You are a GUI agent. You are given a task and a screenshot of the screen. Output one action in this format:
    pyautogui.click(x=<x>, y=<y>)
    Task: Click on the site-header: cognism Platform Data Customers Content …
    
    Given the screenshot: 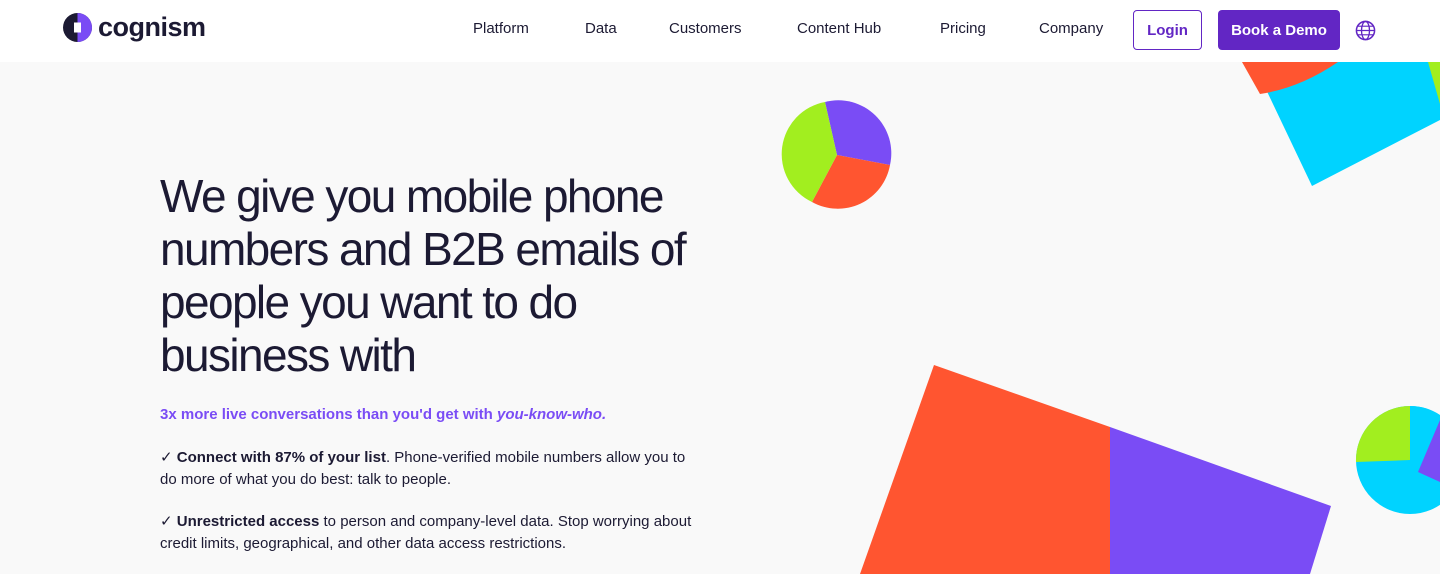 What is the action you would take?
    pyautogui.click(x=720, y=31)
    